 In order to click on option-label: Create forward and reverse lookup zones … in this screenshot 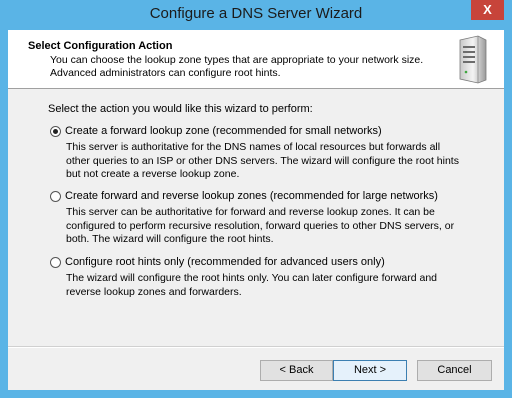, I will do `click(251, 196)`.